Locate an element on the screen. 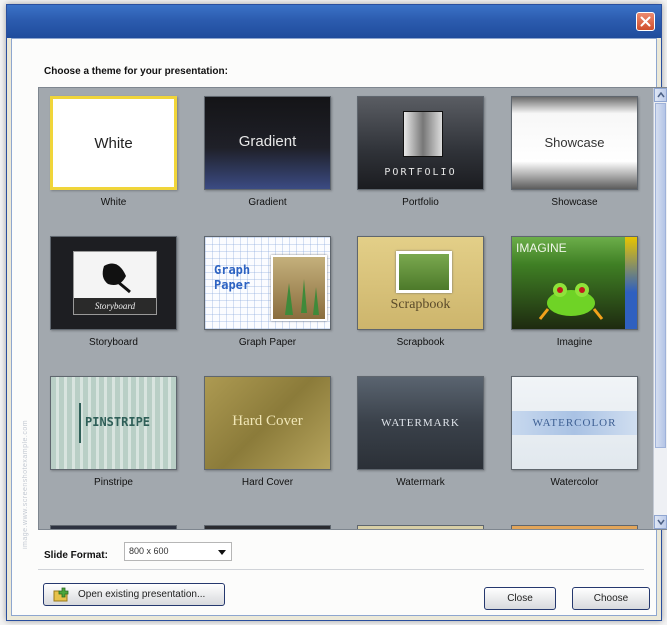 The width and height of the screenshot is (667, 625). theme-preview-gradient: Gradient is located at coordinates (267, 143).